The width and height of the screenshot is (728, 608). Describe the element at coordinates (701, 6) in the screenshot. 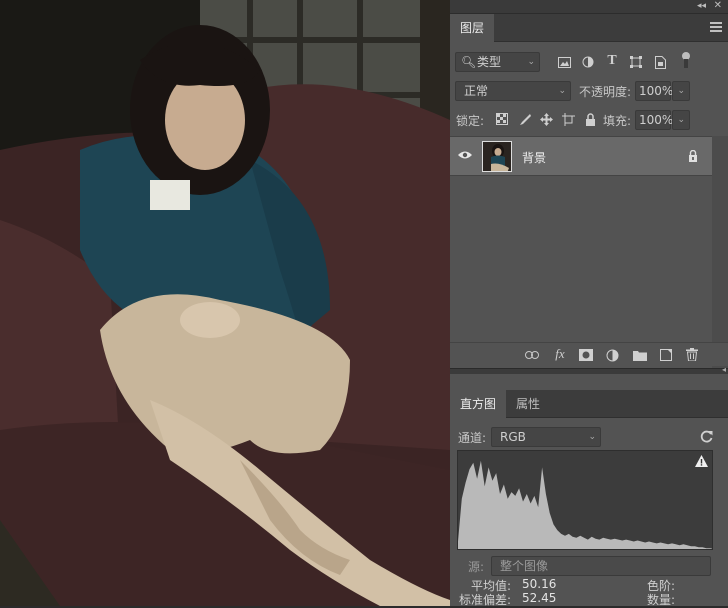

I see `collapse-icon: ◂◂` at that location.